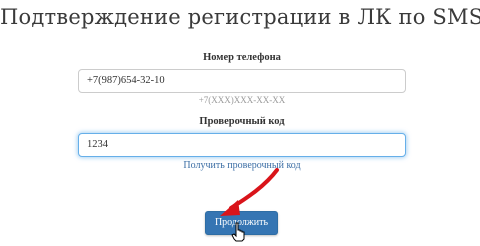 This screenshot has width=480, height=246. I want to click on code-input: 1234, so click(242, 145).